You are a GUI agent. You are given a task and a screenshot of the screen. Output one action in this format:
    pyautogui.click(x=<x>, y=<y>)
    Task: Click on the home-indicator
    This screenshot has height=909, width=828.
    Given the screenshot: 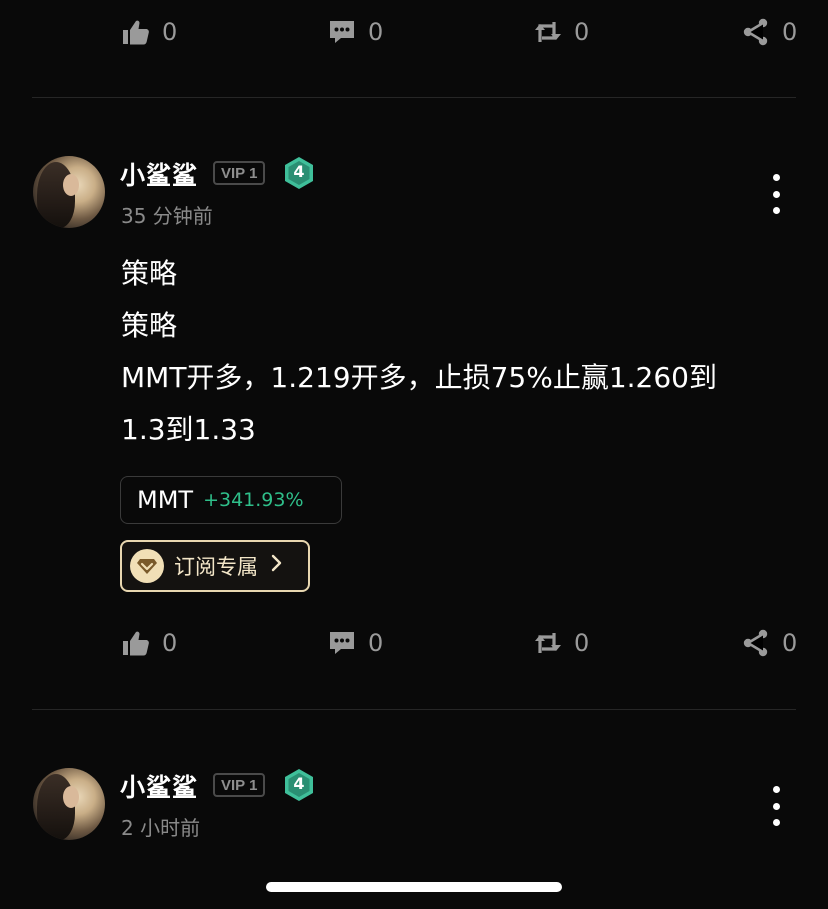 What is the action you would take?
    pyautogui.click(x=414, y=887)
    